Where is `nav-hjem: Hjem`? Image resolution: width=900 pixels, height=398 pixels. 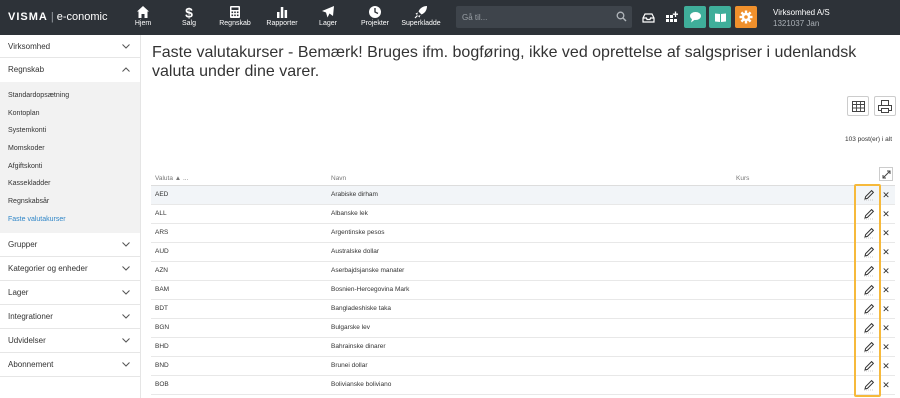
nav-hjem: Hjem is located at coordinates (143, 17).